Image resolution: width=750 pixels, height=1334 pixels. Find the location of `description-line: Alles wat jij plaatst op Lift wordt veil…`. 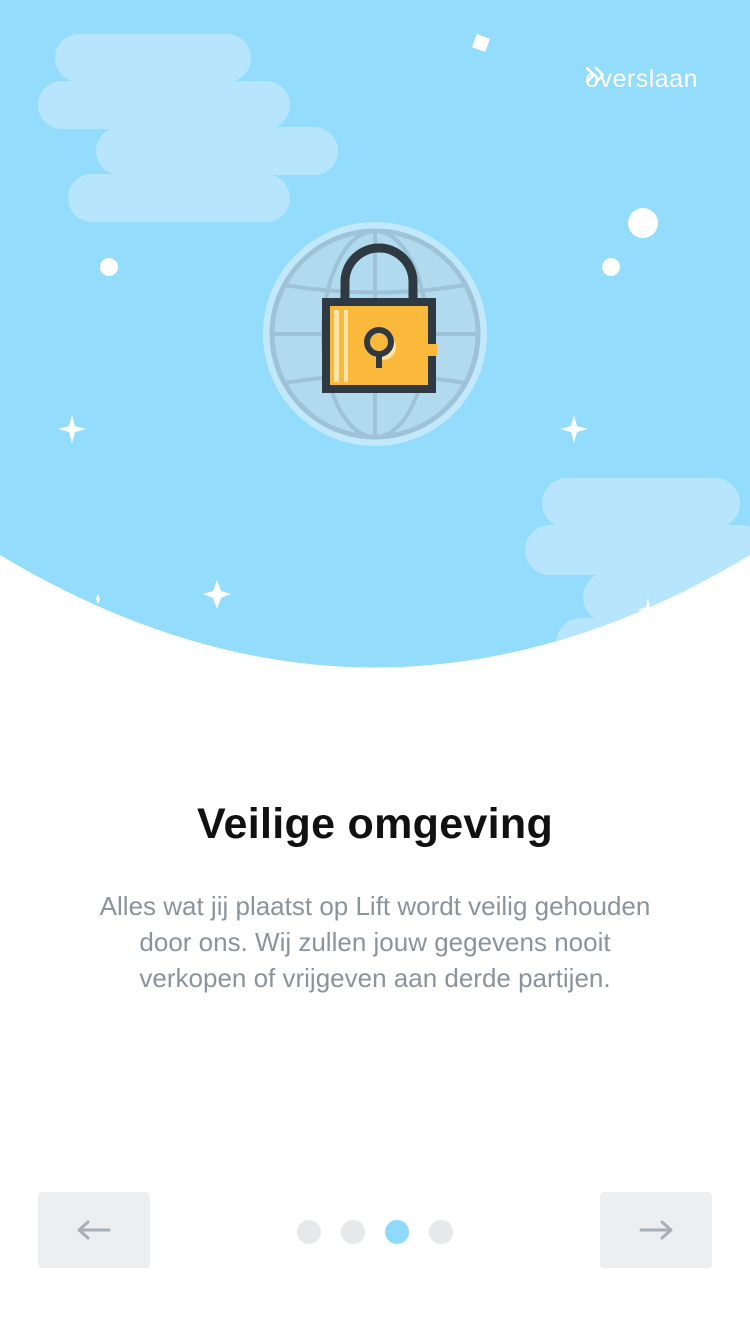

description-line: Alles wat jij plaatst op Lift wordt veil… is located at coordinates (375, 906).